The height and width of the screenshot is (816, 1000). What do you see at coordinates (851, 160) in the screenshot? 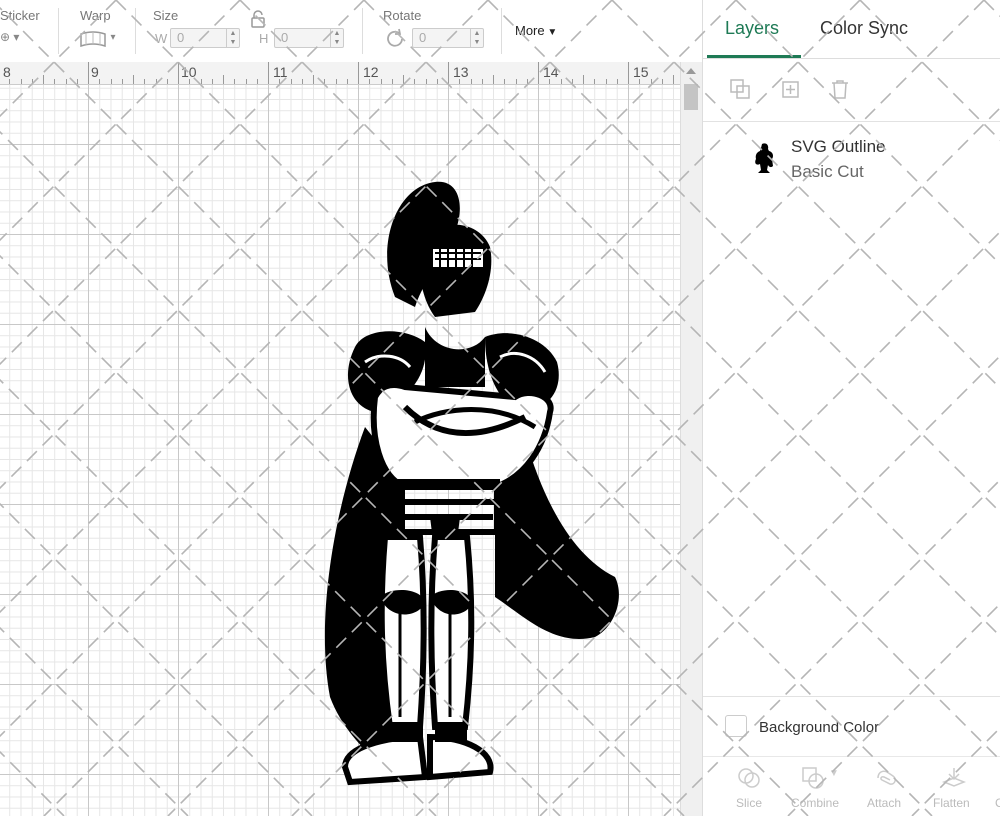
I see `layer-item: SVG Outline Basic Cut` at bounding box center [851, 160].